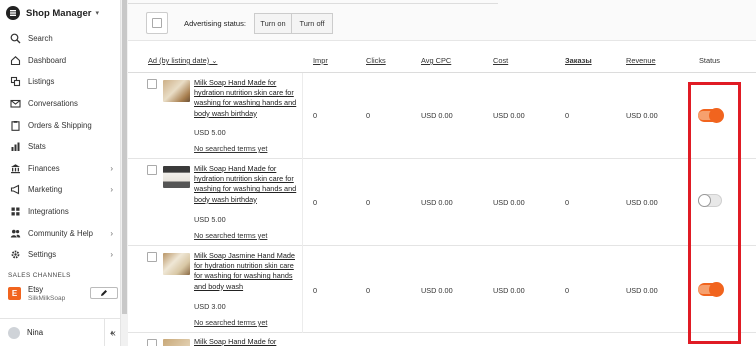  What do you see at coordinates (210, 132) in the screenshot?
I see `listing-price: USD 5.00` at bounding box center [210, 132].